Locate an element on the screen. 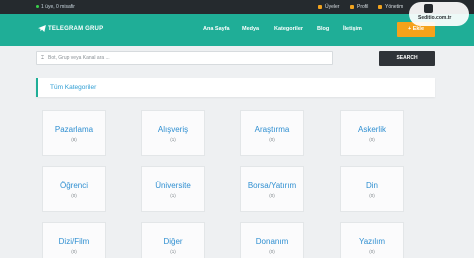 The image size is (474, 258). category-card-borsa-yatirim: Borsa/Yatırım (0) is located at coordinates (272, 189).